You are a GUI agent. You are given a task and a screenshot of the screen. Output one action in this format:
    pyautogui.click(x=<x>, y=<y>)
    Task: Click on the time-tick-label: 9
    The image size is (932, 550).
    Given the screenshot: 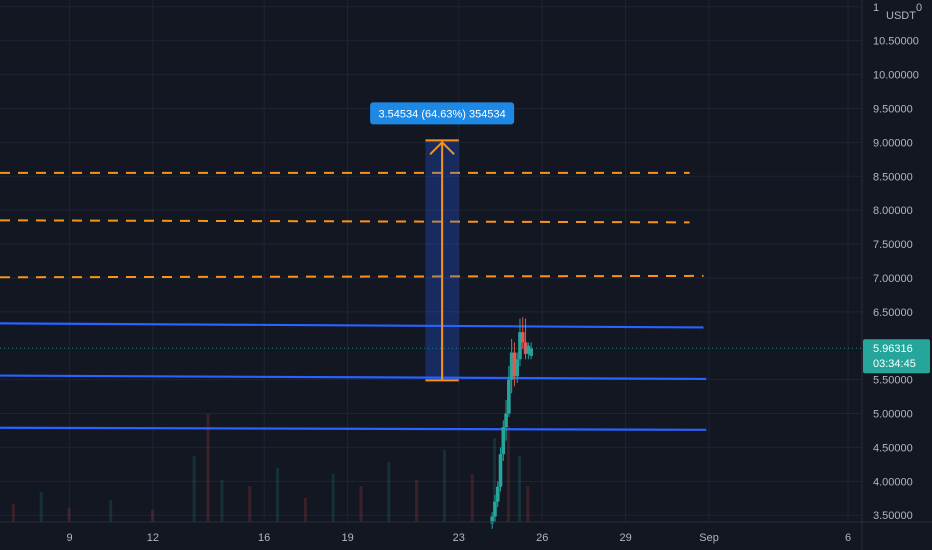 What is the action you would take?
    pyautogui.click(x=69, y=538)
    